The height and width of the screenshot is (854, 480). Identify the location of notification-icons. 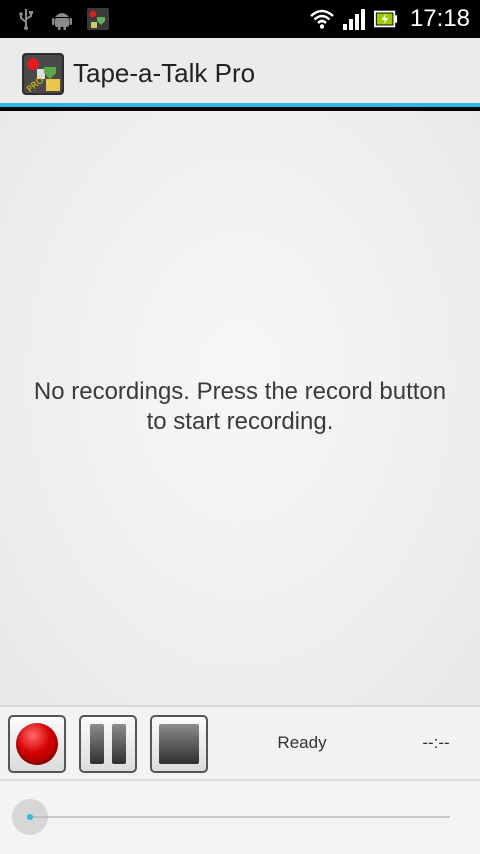
(62, 19).